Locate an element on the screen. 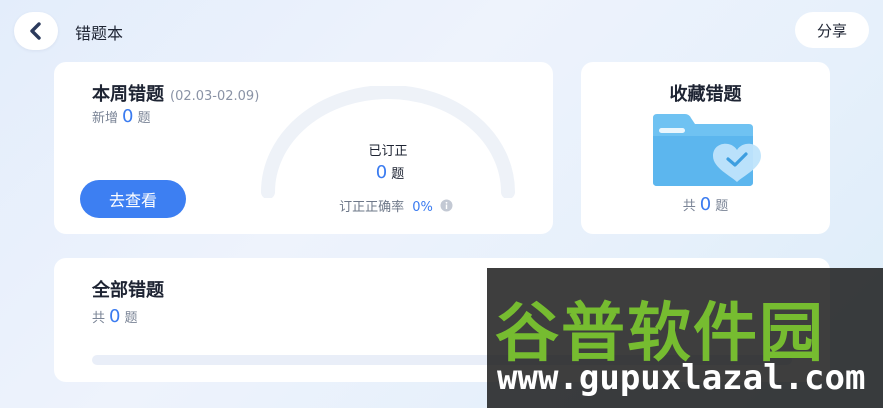 This screenshot has height=408, width=883. accuracy-label: 订正正确率 is located at coordinates (372, 207).